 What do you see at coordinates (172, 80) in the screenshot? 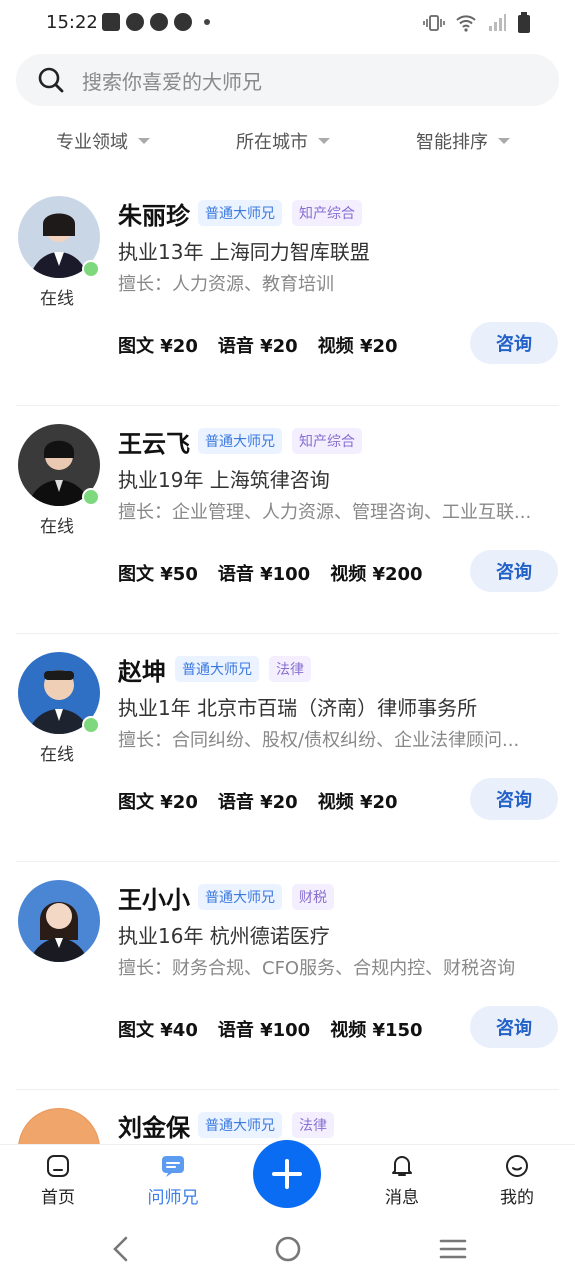
I see `search-input: 搜索你喜爱的大师兄` at bounding box center [172, 80].